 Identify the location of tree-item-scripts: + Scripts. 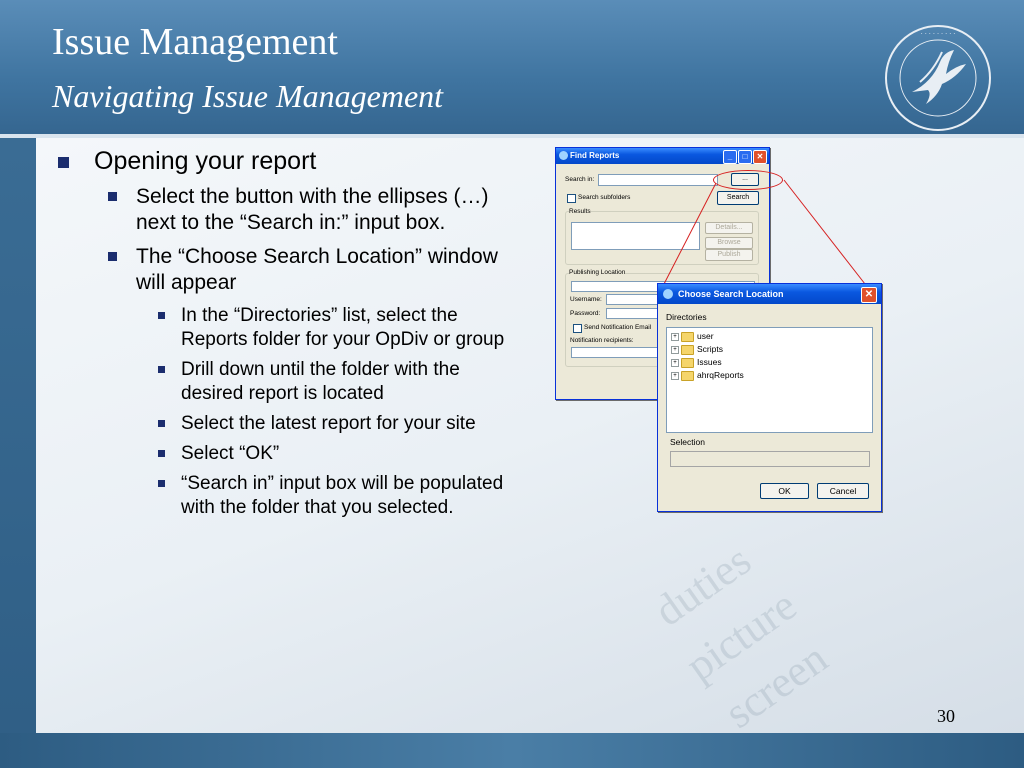
(697, 349).